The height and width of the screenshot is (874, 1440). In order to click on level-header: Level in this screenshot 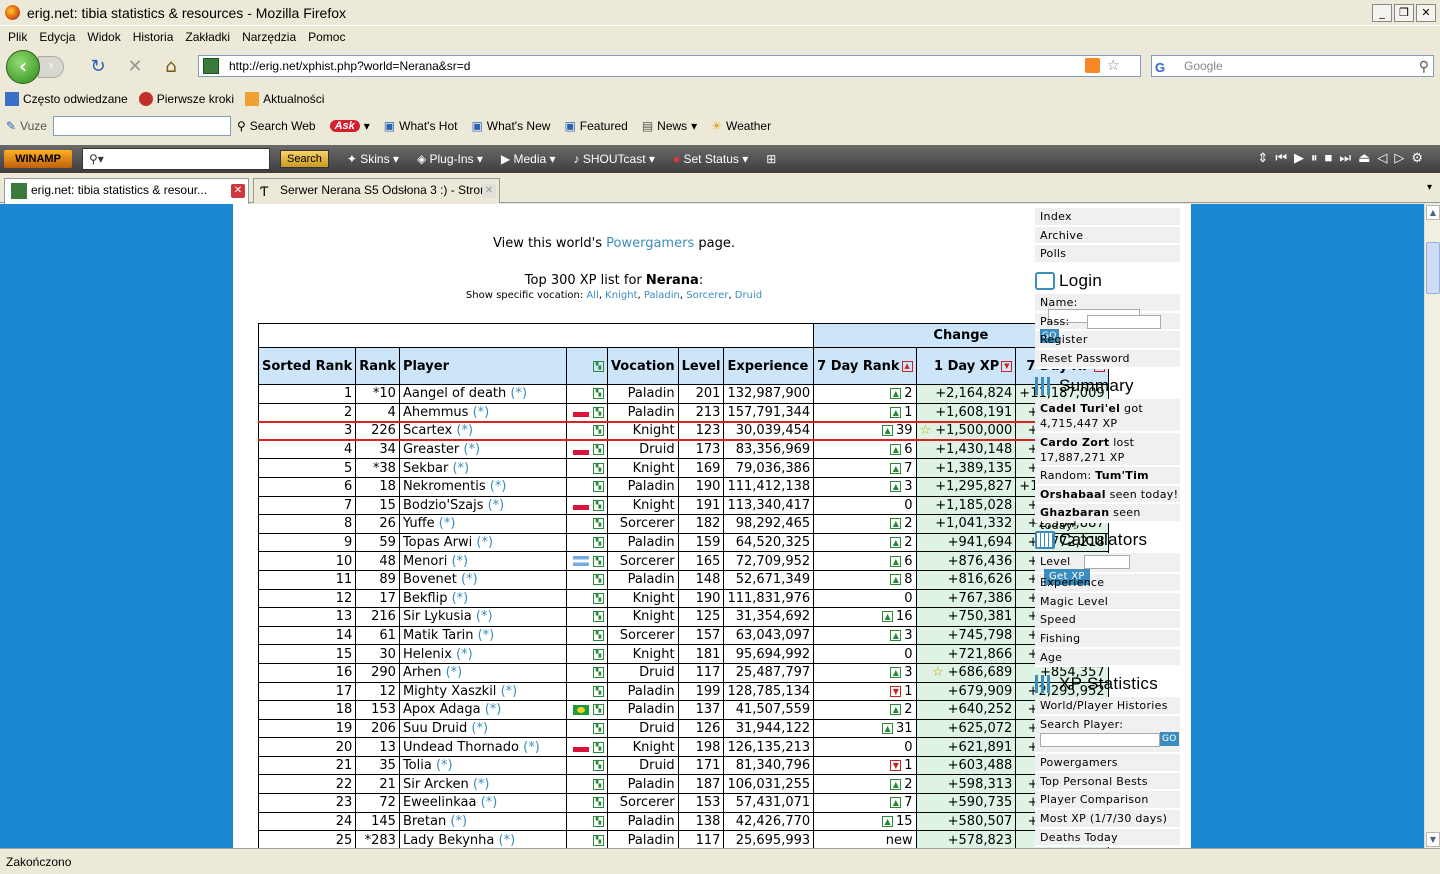, I will do `click(701, 366)`.